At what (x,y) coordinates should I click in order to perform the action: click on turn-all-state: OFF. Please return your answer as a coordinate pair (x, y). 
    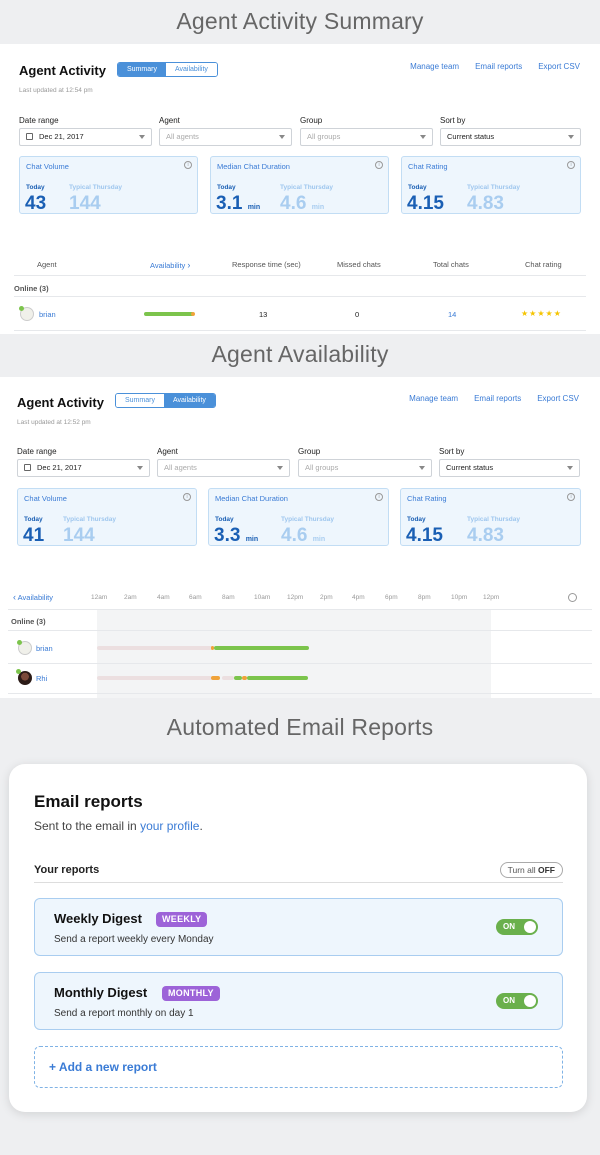
    Looking at the image, I should click on (546, 870).